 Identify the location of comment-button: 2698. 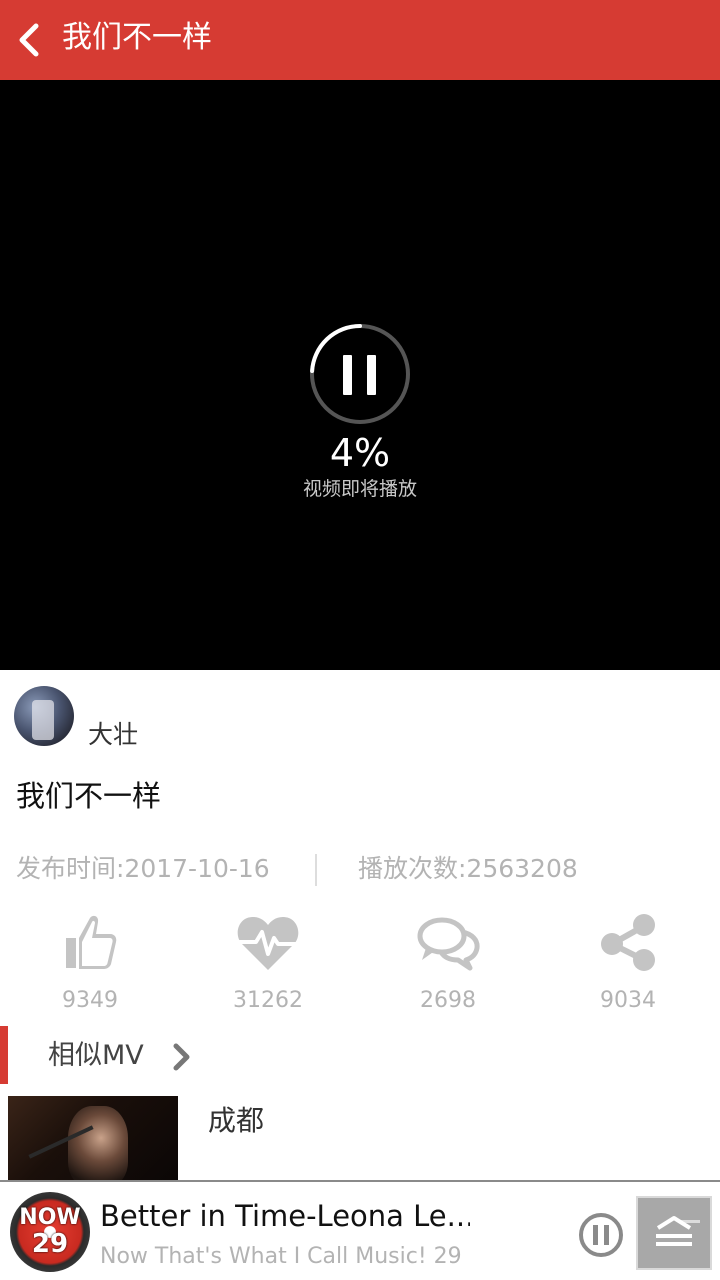
(448, 964).